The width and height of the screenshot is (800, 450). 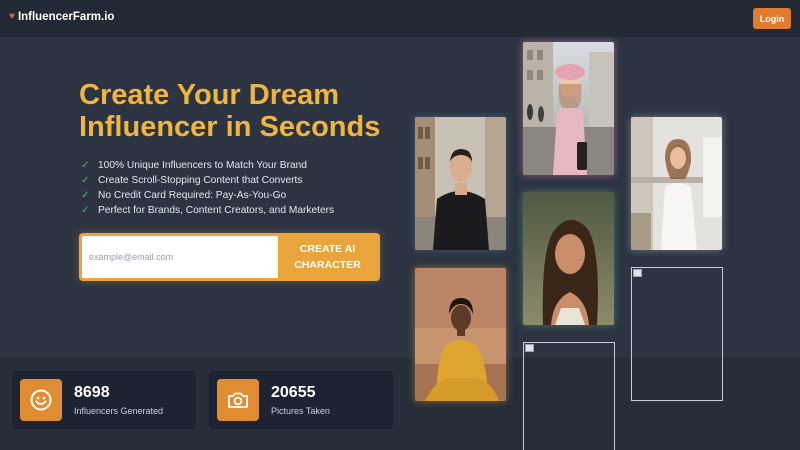 I want to click on login-button: Login, so click(x=772, y=18).